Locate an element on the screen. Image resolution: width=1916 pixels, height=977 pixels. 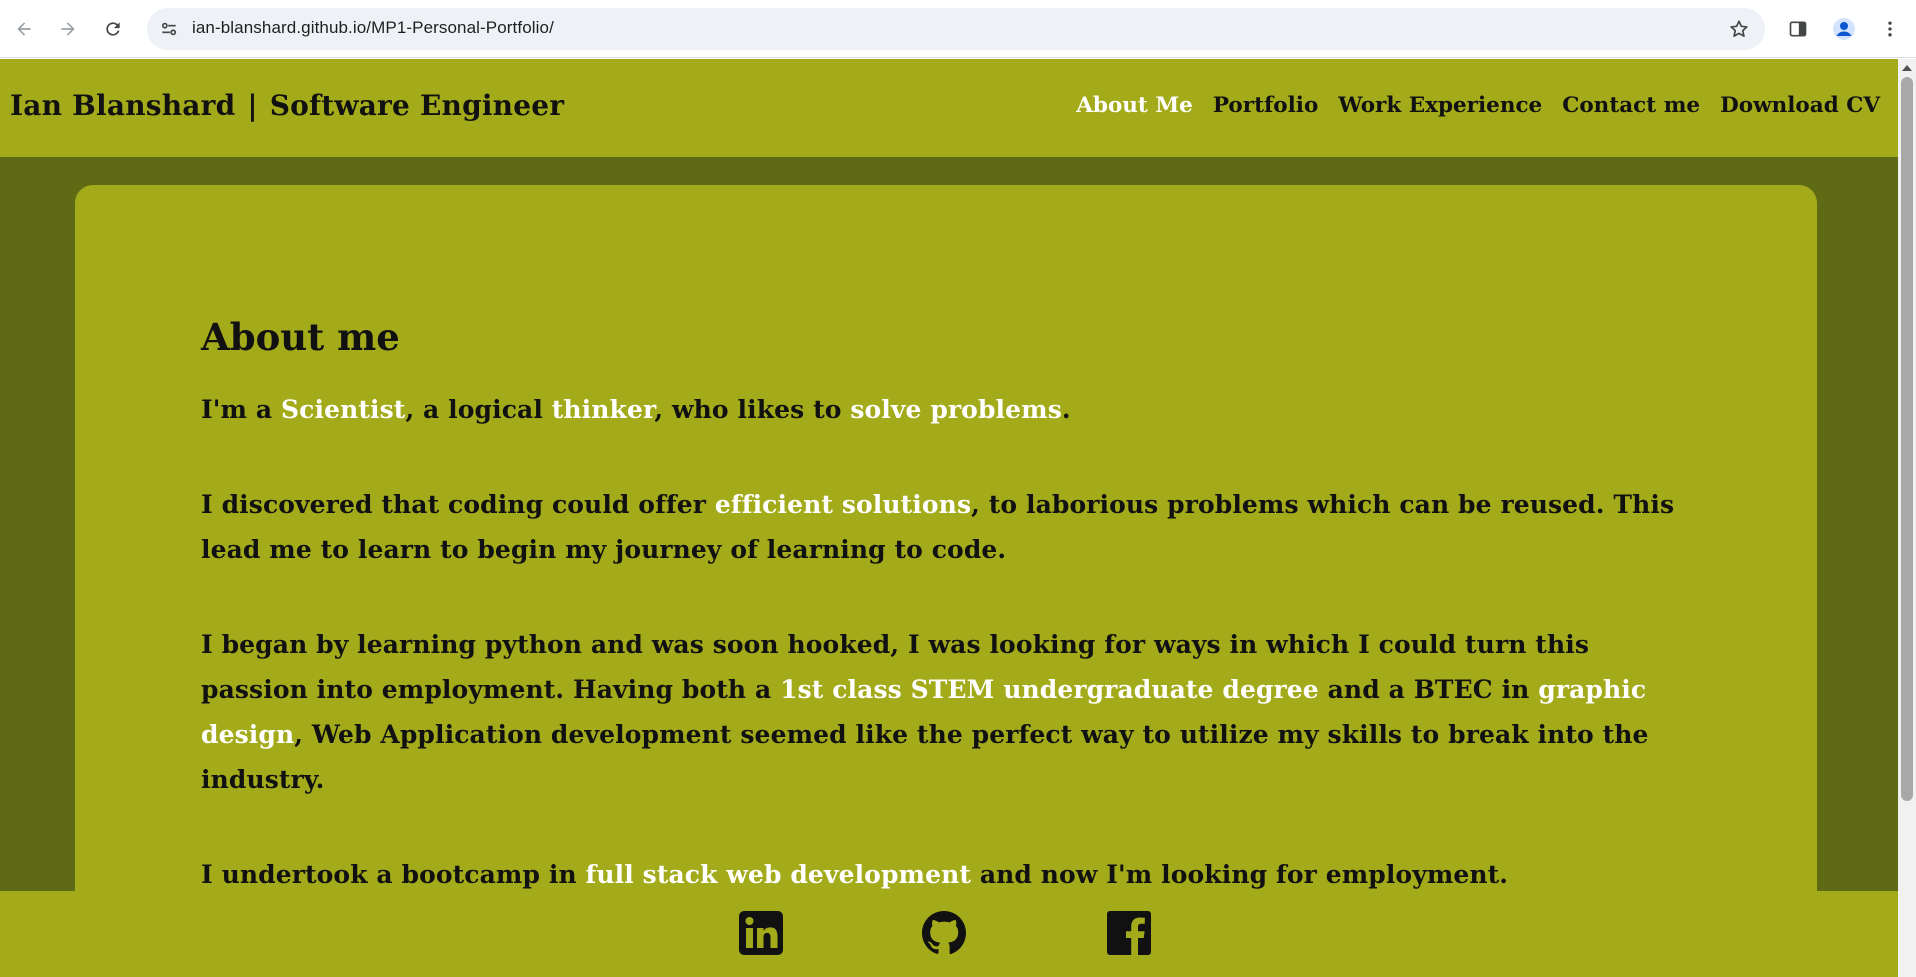
brand-role: Software Engineer is located at coordinates (417, 105).